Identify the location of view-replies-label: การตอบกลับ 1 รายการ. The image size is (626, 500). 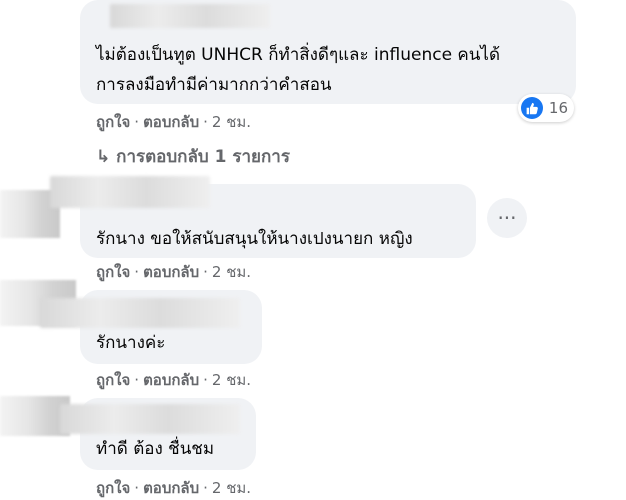
(203, 157).